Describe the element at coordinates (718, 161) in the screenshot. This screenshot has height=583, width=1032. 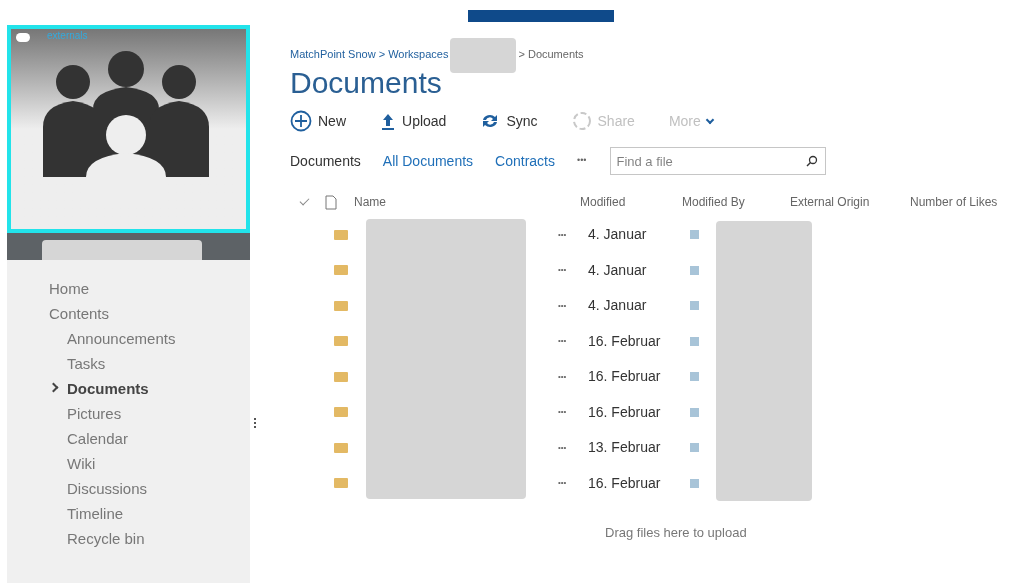
I see `search-field: Find a file` at that location.